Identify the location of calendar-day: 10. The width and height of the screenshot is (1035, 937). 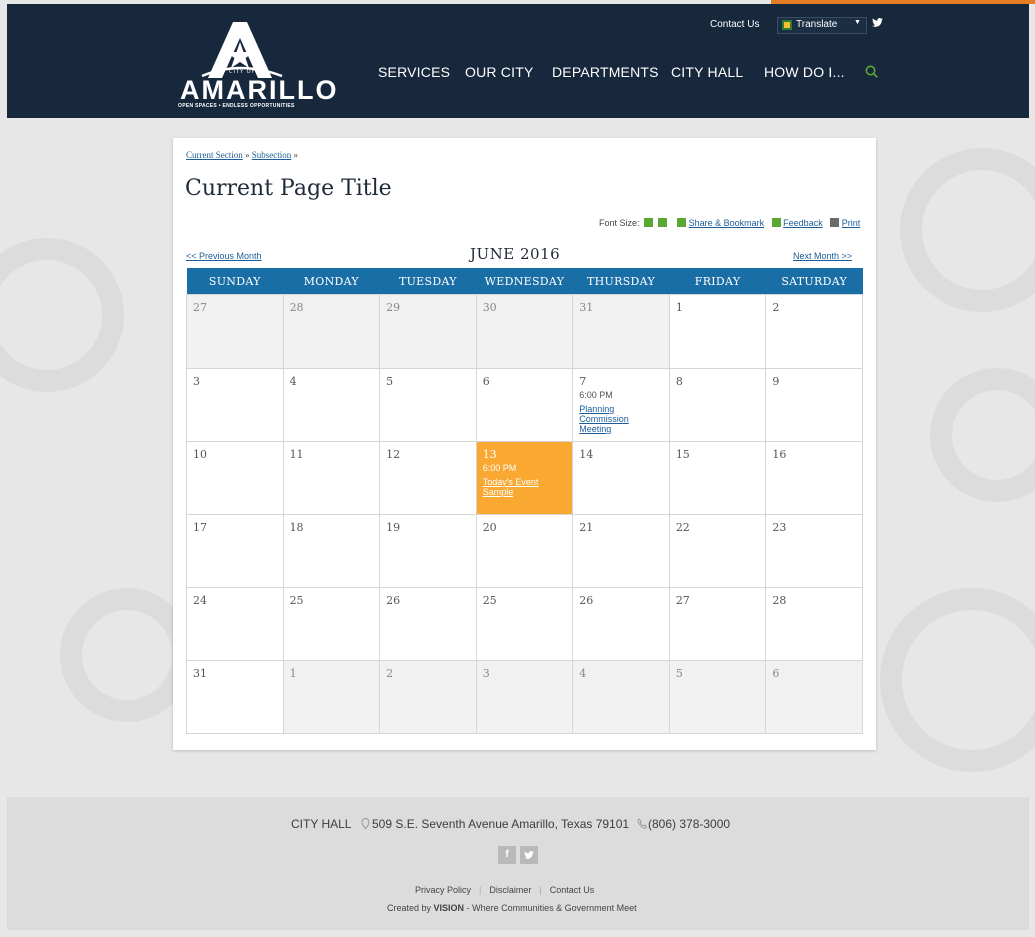
(235, 478).